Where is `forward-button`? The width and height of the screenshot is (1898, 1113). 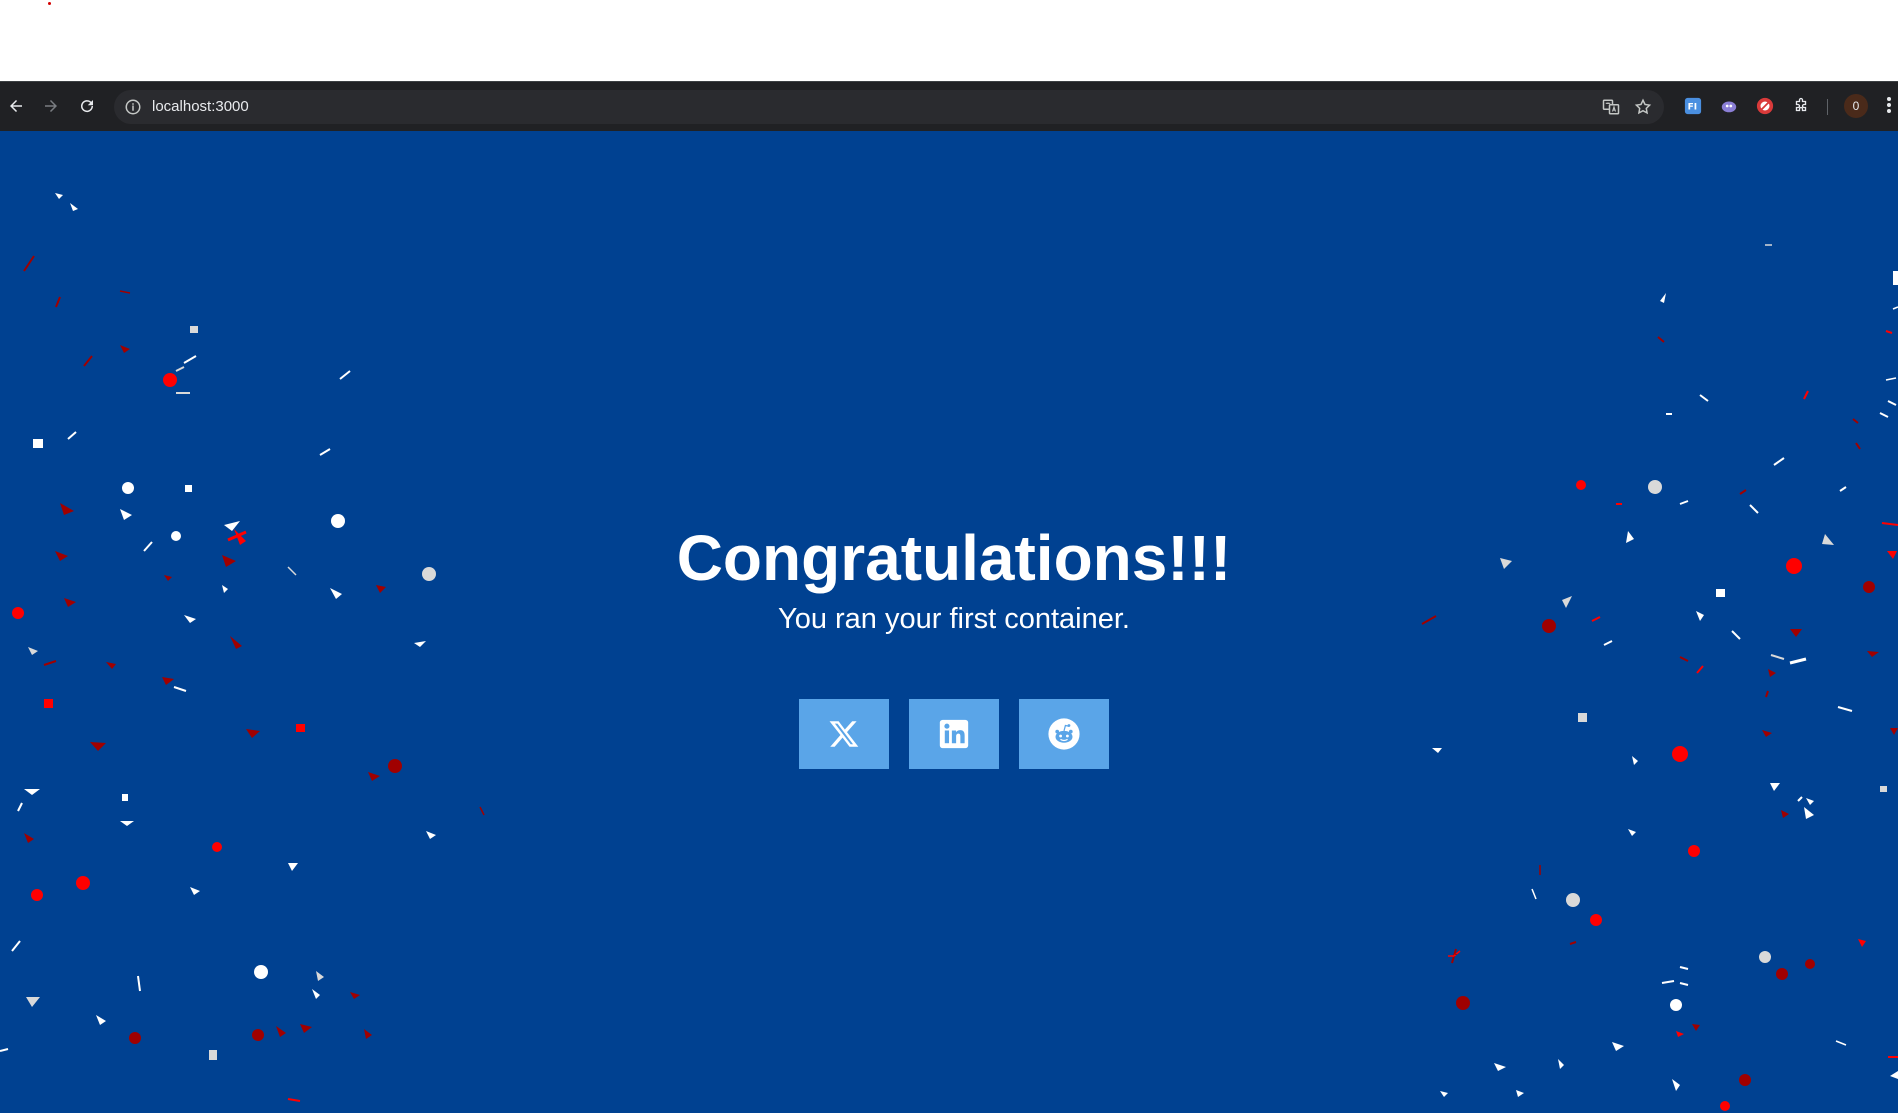 forward-button is located at coordinates (51, 106).